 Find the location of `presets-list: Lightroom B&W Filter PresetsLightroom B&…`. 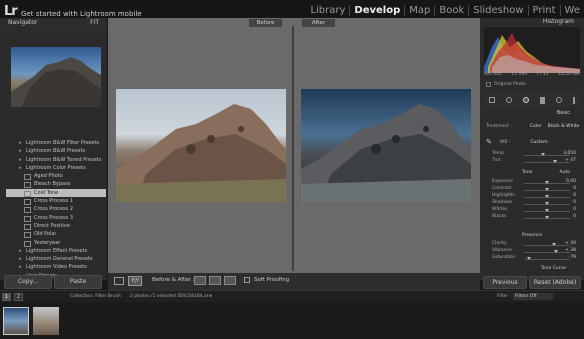

presets-list: Lightroom B&W Filter PresetsLightroom B&… is located at coordinates (56, 209).